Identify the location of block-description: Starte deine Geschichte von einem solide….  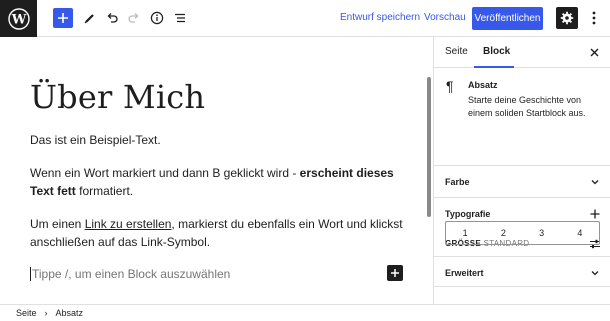
(527, 106).